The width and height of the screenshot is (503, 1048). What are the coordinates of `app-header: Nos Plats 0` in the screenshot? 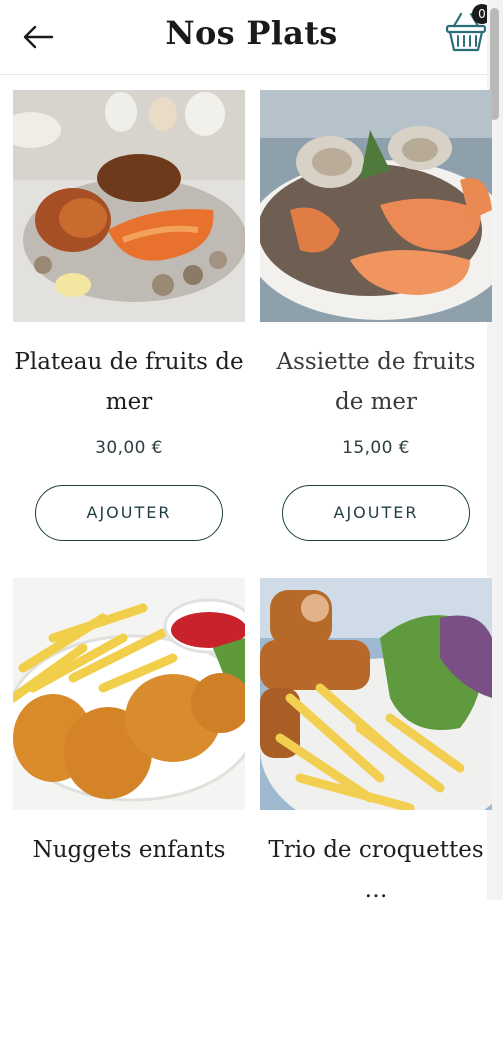 It's located at (246, 37).